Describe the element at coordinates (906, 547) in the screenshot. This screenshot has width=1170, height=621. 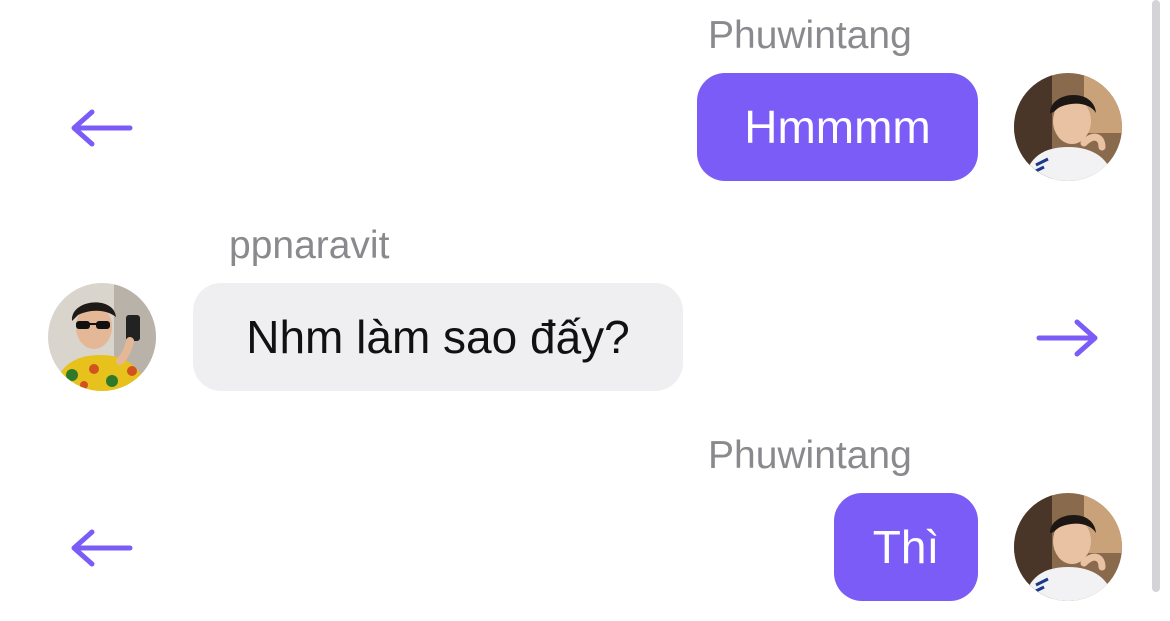
I see `message-bubble: Thì` at that location.